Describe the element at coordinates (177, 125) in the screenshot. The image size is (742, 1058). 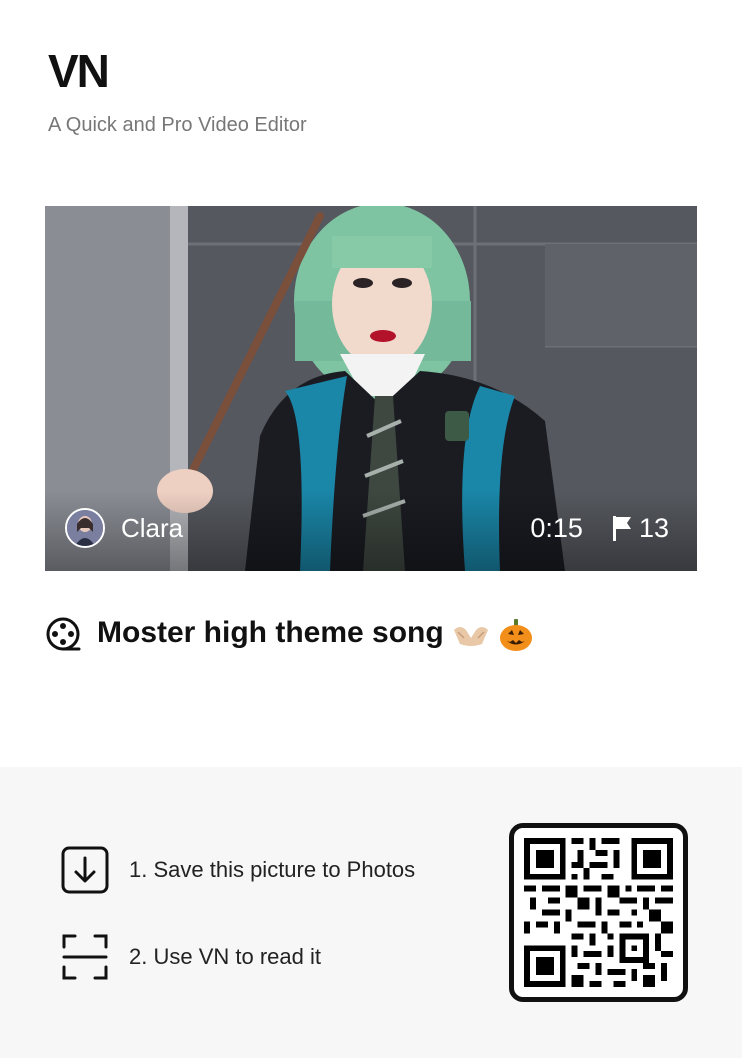
I see `brand-tagline: A Quick and Pro Video Editor` at that location.